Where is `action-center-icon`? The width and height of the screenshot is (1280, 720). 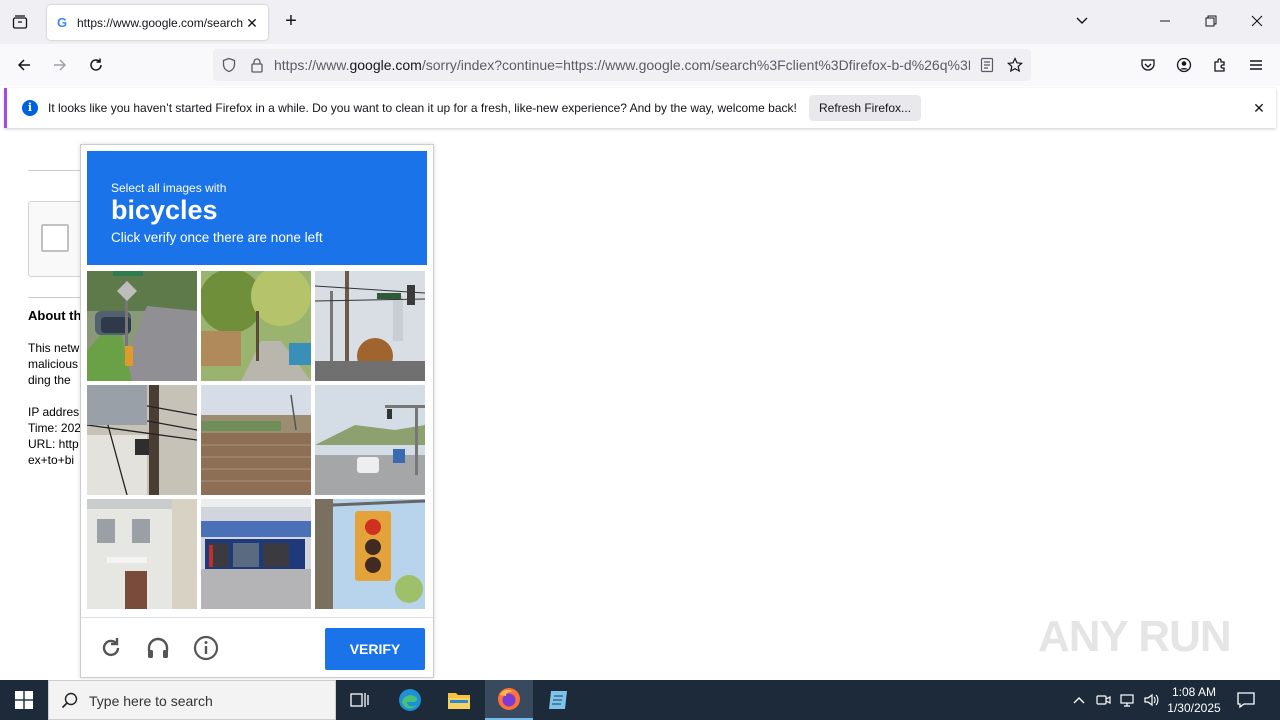
action-center-icon is located at coordinates (1247, 700).